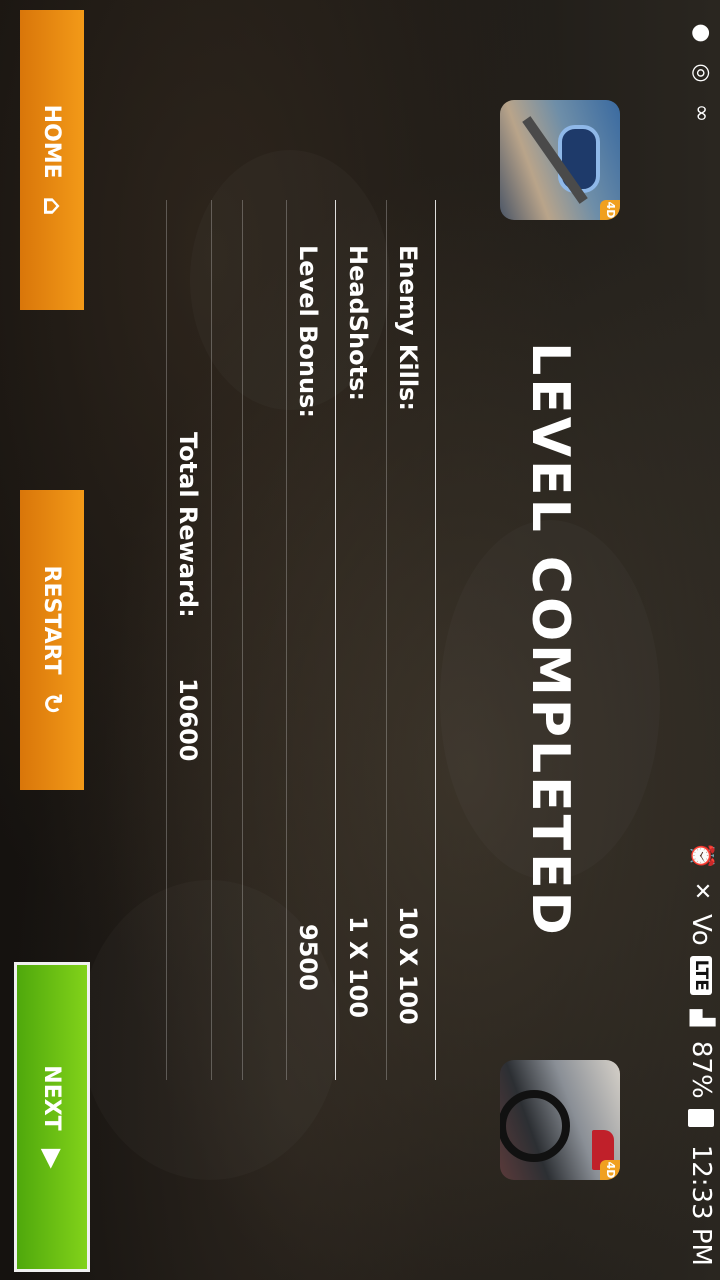  I want to click on sync-icon: ◎, so click(701, 73).